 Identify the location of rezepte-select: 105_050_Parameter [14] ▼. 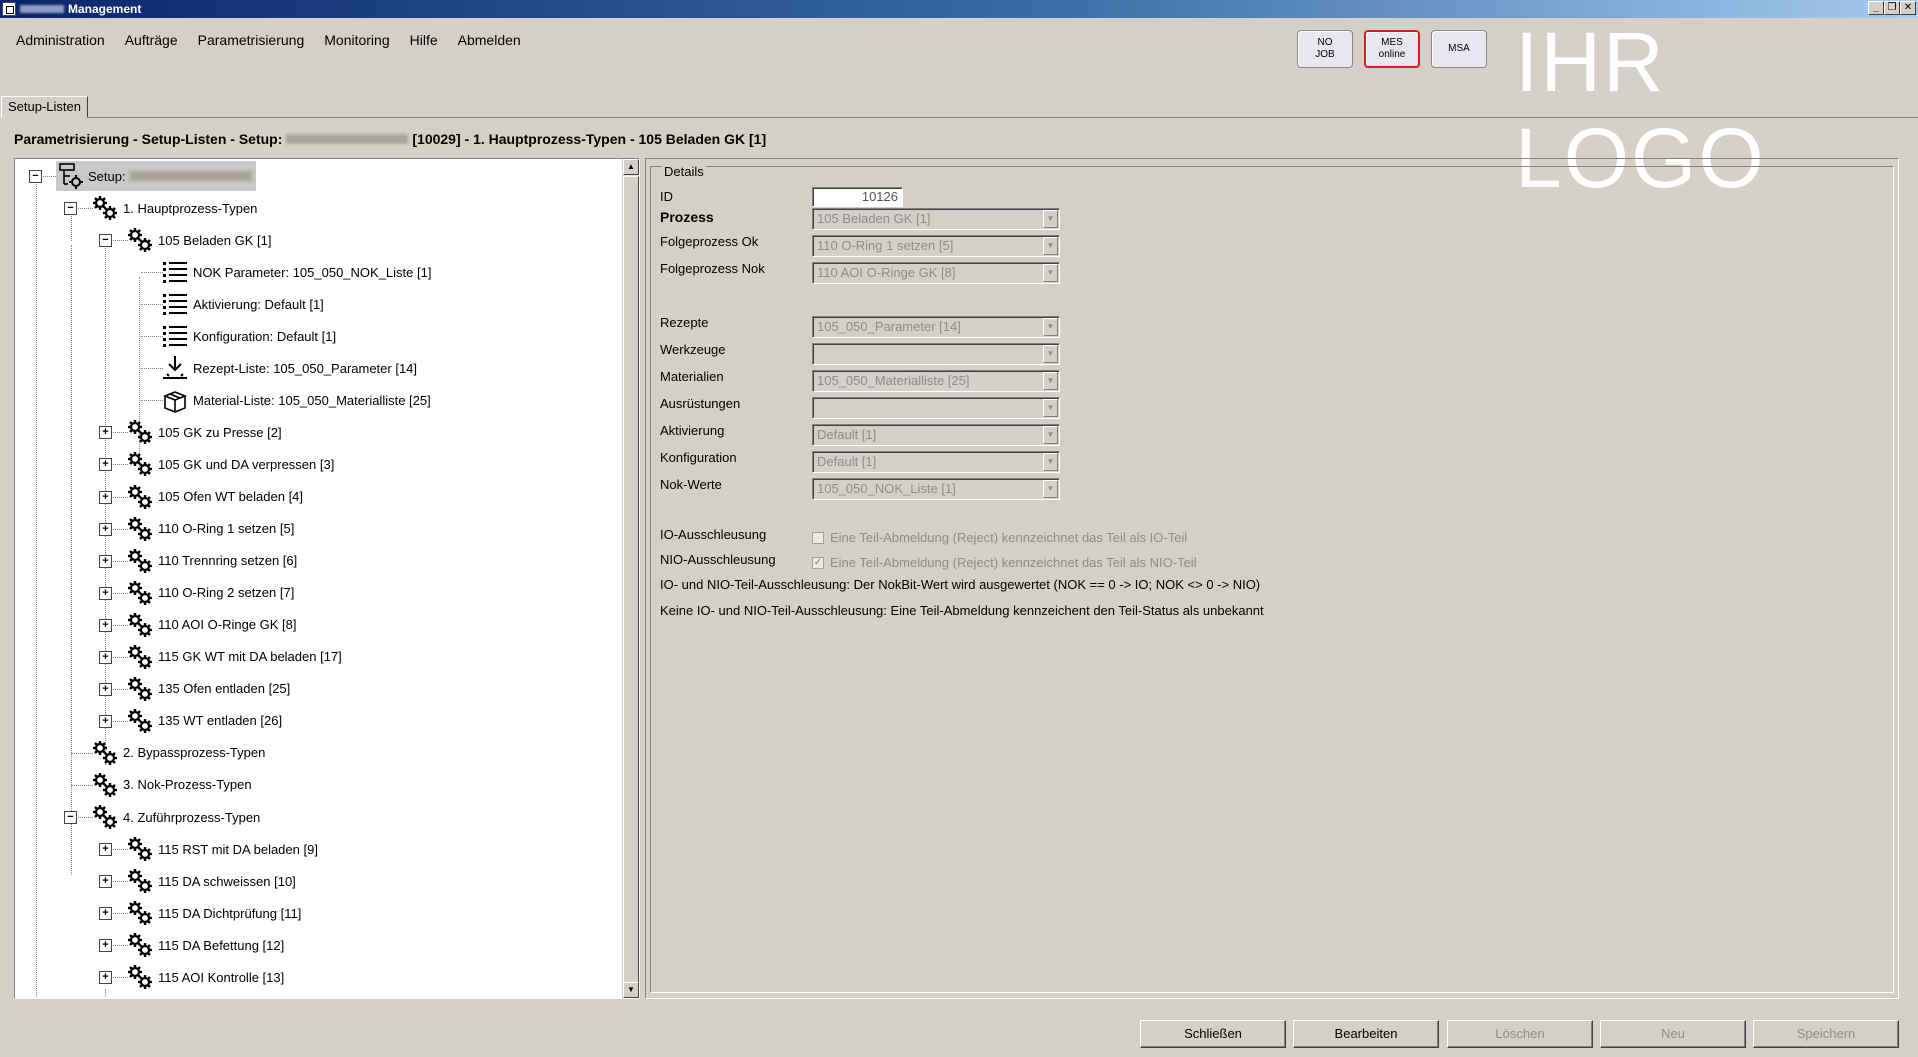
(936, 327).